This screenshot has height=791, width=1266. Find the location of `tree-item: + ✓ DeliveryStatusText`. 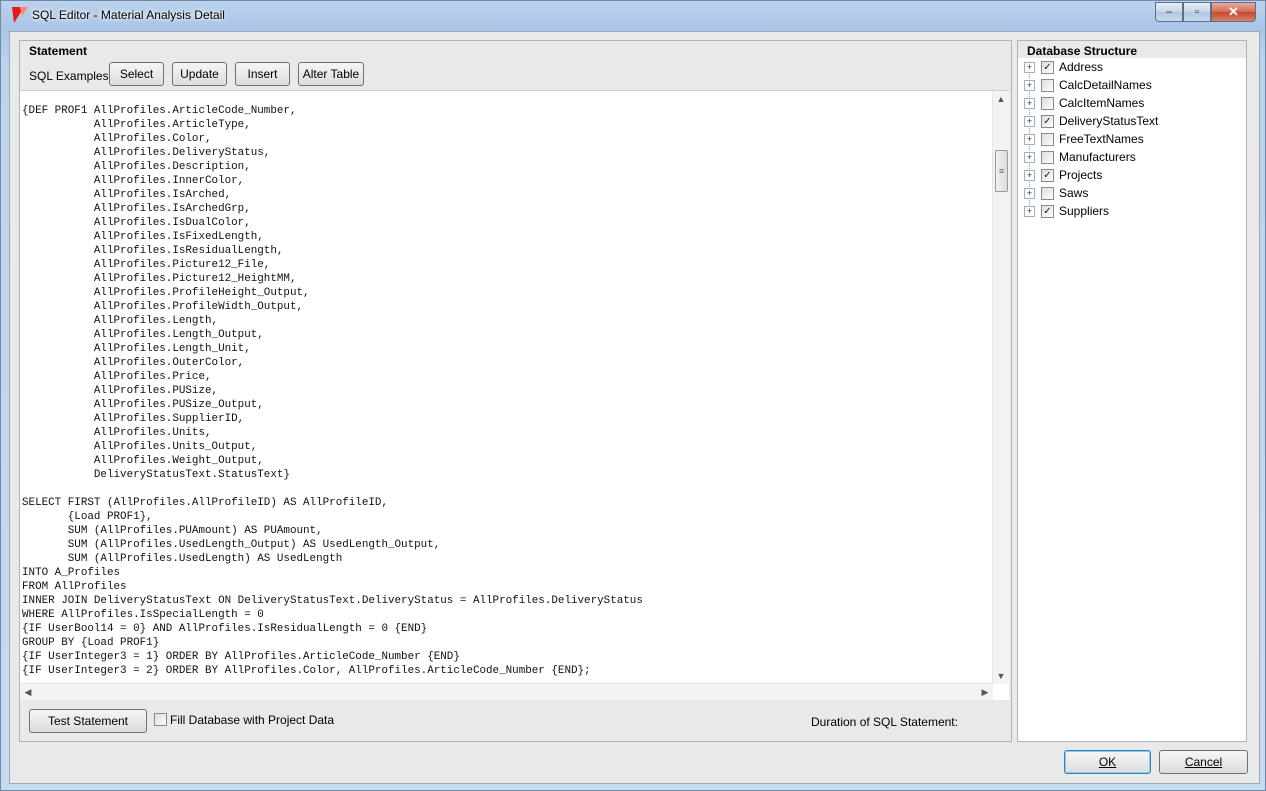

tree-item: + ✓ DeliveryStatusText is located at coordinates (1131, 121).